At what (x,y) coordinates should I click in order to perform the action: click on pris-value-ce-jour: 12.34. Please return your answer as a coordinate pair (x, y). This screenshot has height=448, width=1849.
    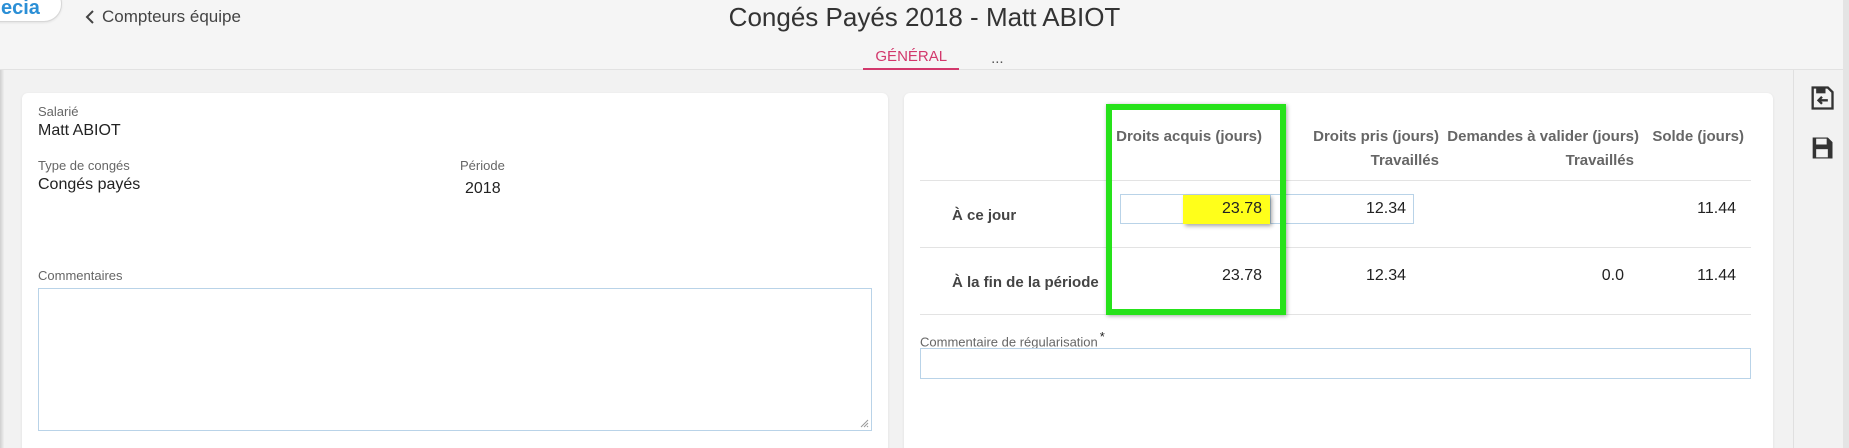
    Looking at the image, I should click on (1385, 208).